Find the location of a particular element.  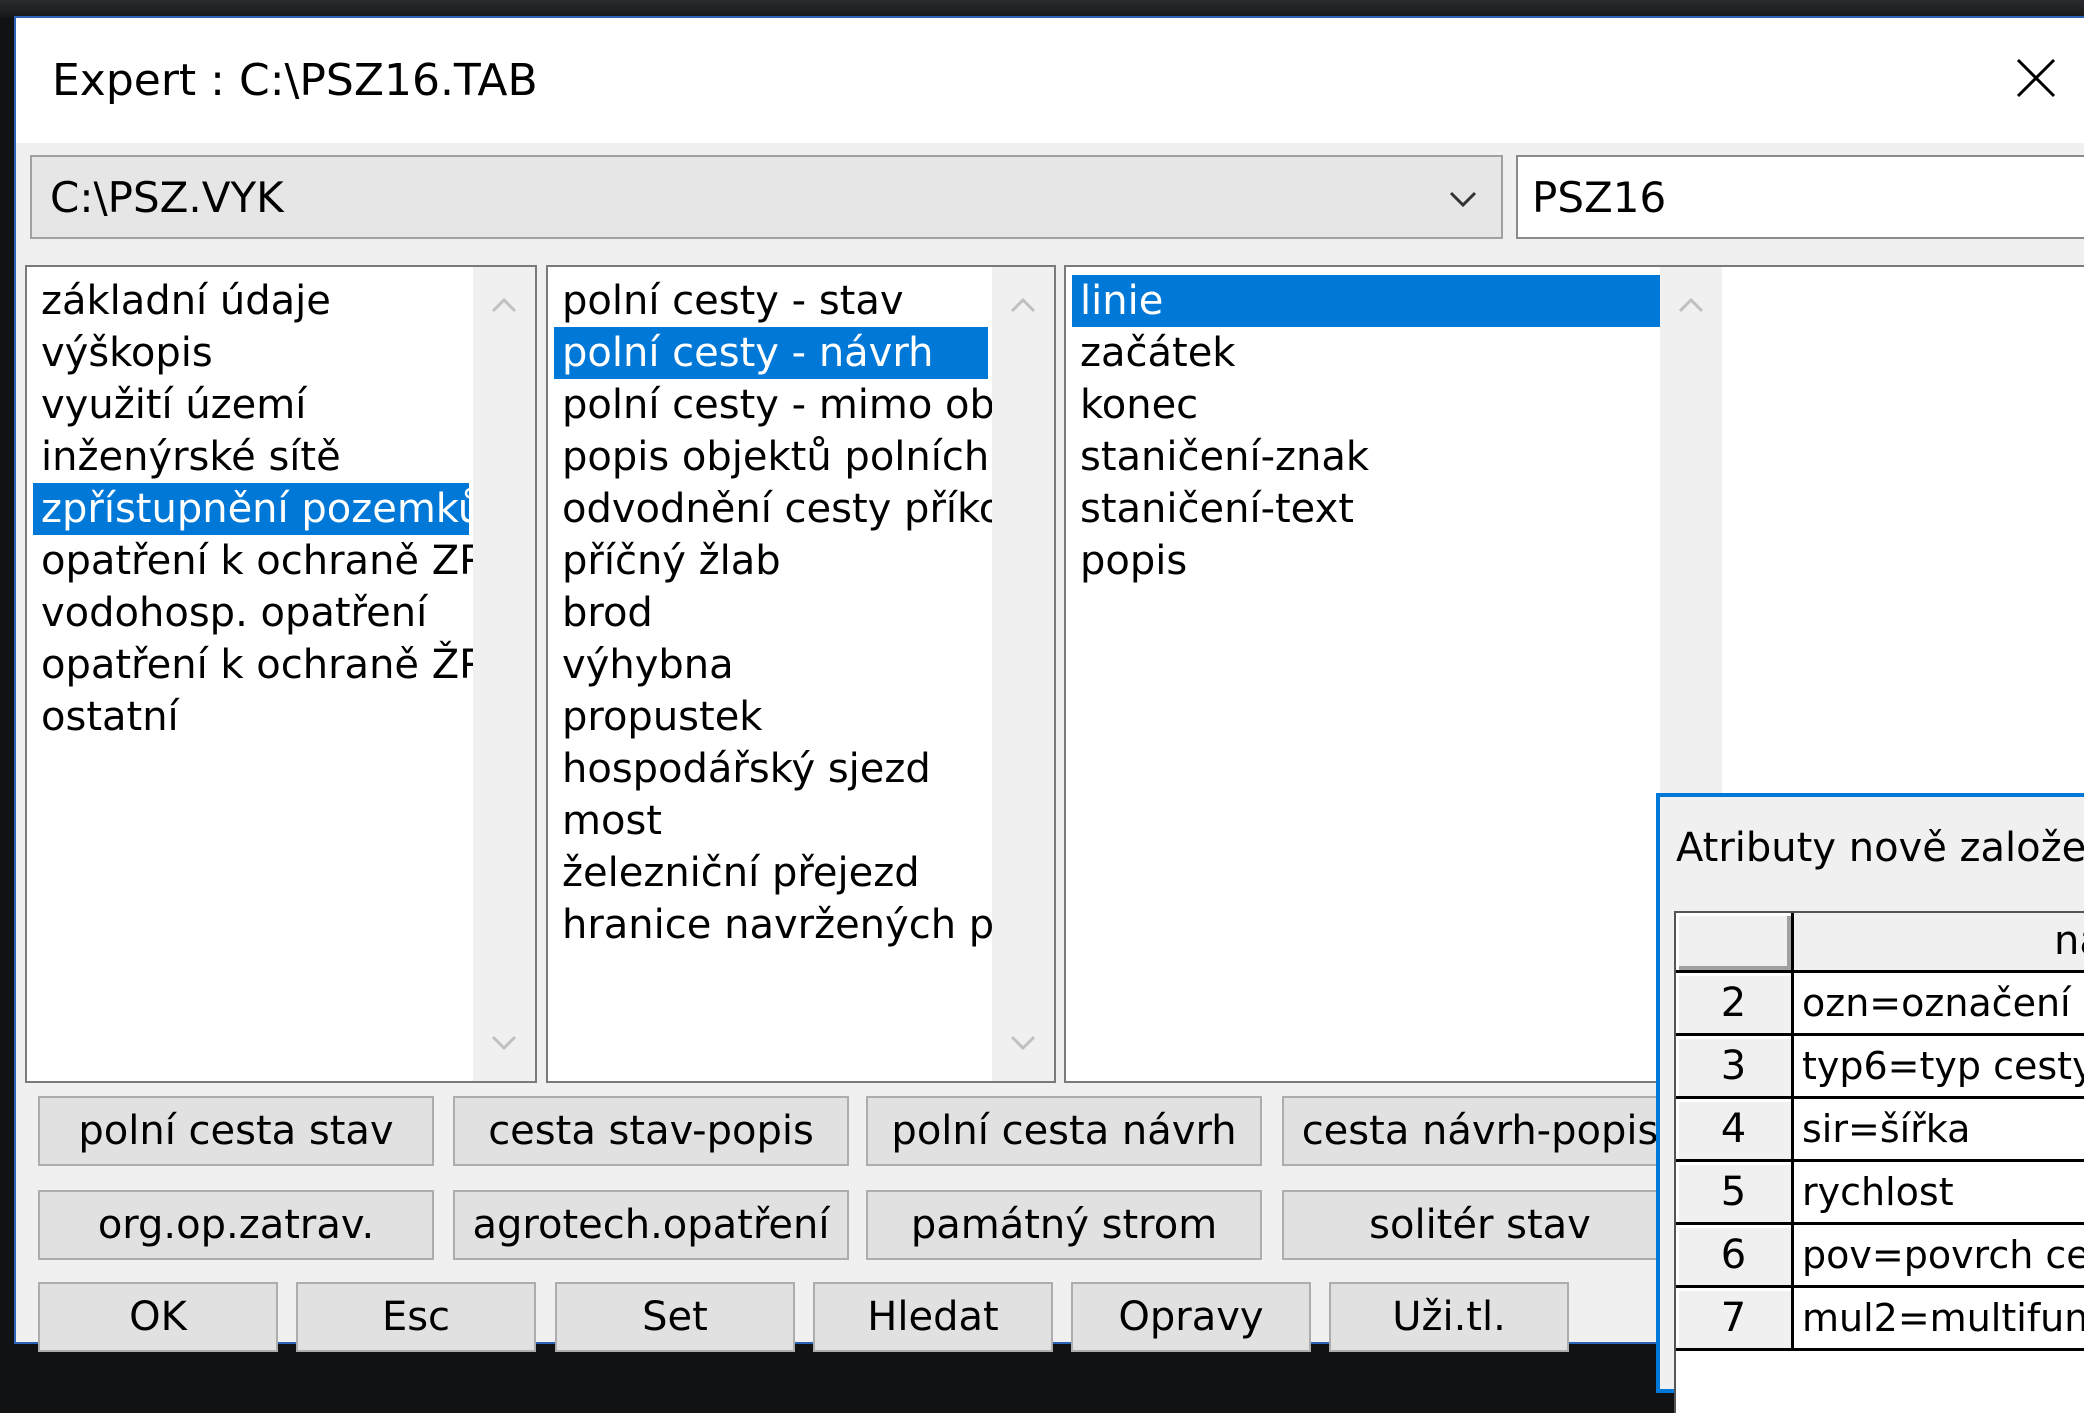

list-item: vodohosp. opatření is located at coordinates (251, 613).